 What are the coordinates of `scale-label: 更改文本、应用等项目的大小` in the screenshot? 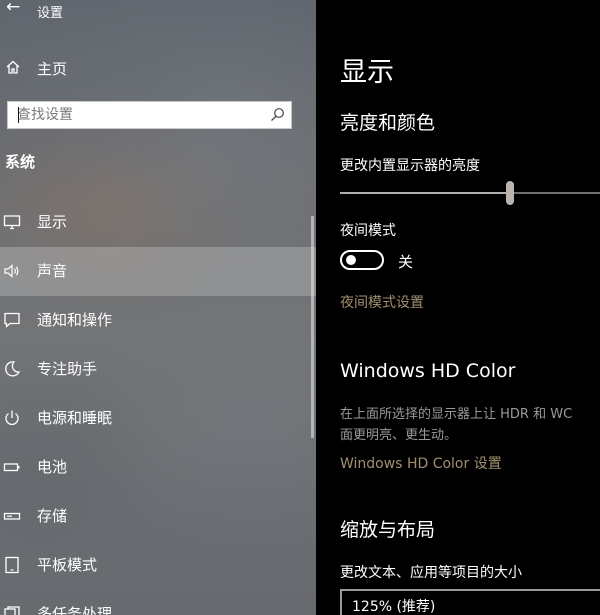 It's located at (431, 573).